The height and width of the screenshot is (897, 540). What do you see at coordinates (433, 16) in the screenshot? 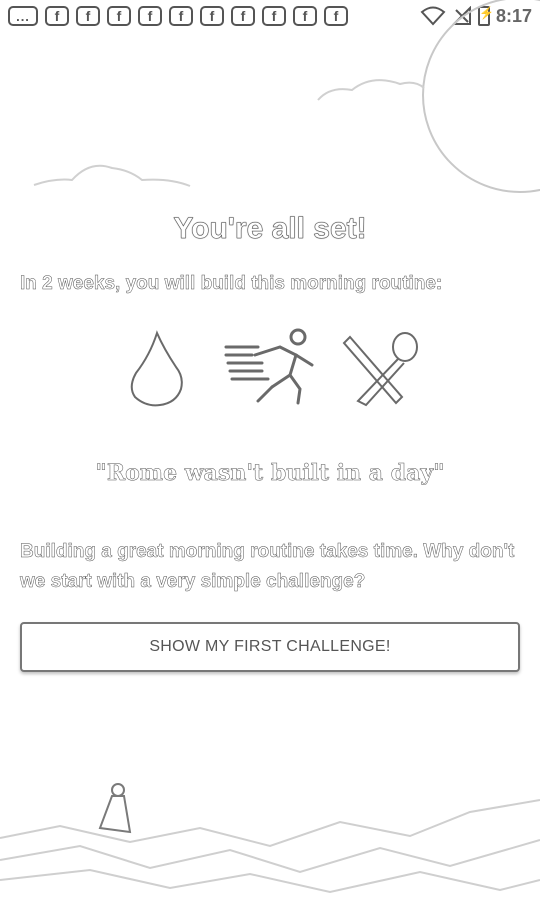
I see `wifi-icon` at bounding box center [433, 16].